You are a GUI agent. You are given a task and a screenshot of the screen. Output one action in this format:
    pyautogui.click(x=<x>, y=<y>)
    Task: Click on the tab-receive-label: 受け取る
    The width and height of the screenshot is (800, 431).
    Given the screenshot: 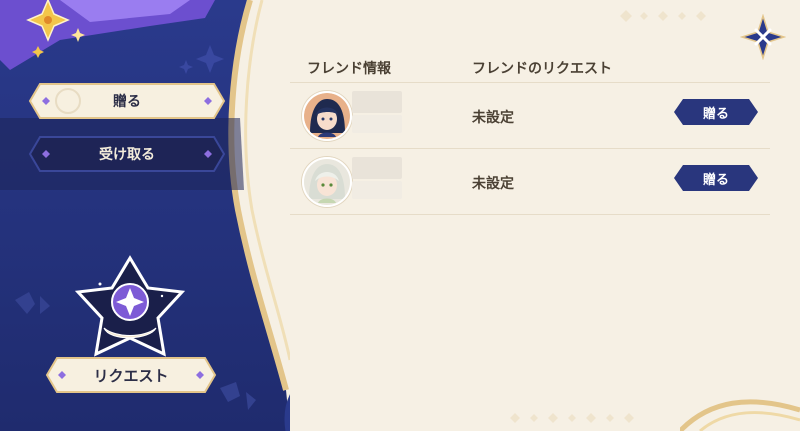 What is the action you would take?
    pyautogui.click(x=127, y=155)
    